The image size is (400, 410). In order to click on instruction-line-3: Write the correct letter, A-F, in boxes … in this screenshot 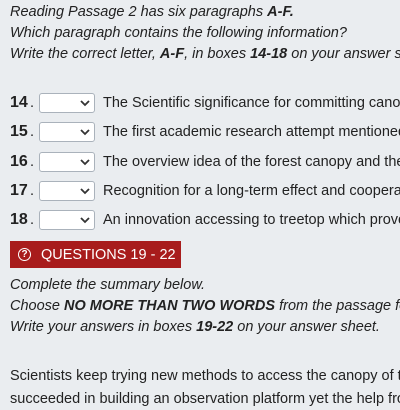, I will do `click(205, 54)`.